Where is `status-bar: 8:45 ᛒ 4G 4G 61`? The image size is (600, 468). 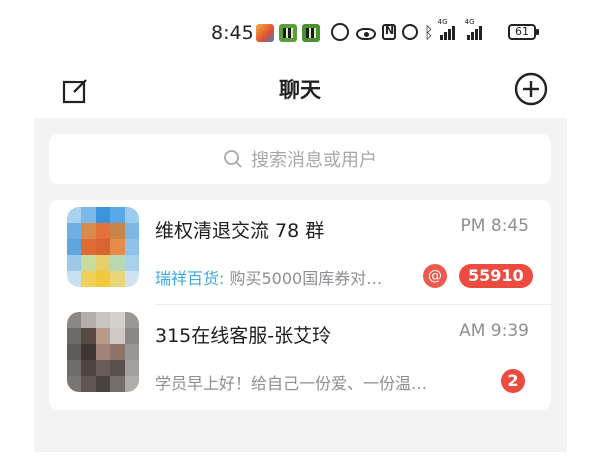 status-bar: 8:45 ᛒ 4G 4G 61 is located at coordinates (300, 32).